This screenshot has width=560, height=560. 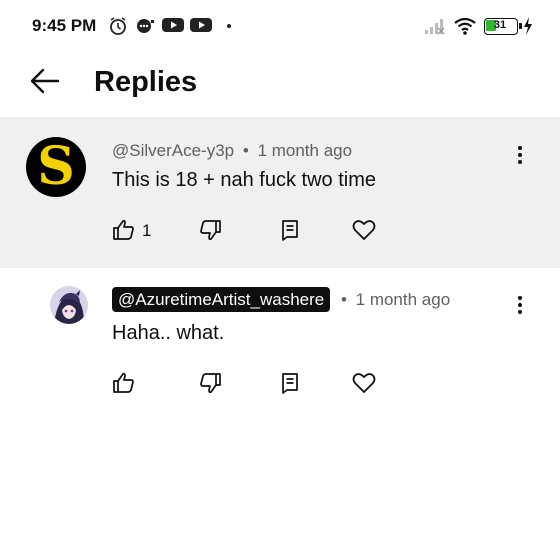 I want to click on chat-bubble-icon, so click(x=145, y=26).